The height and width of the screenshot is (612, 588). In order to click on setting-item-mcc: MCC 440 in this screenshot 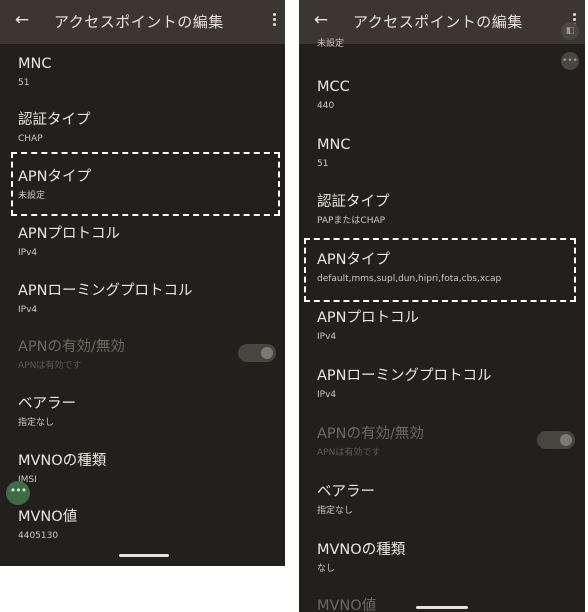, I will do `click(445, 95)`.